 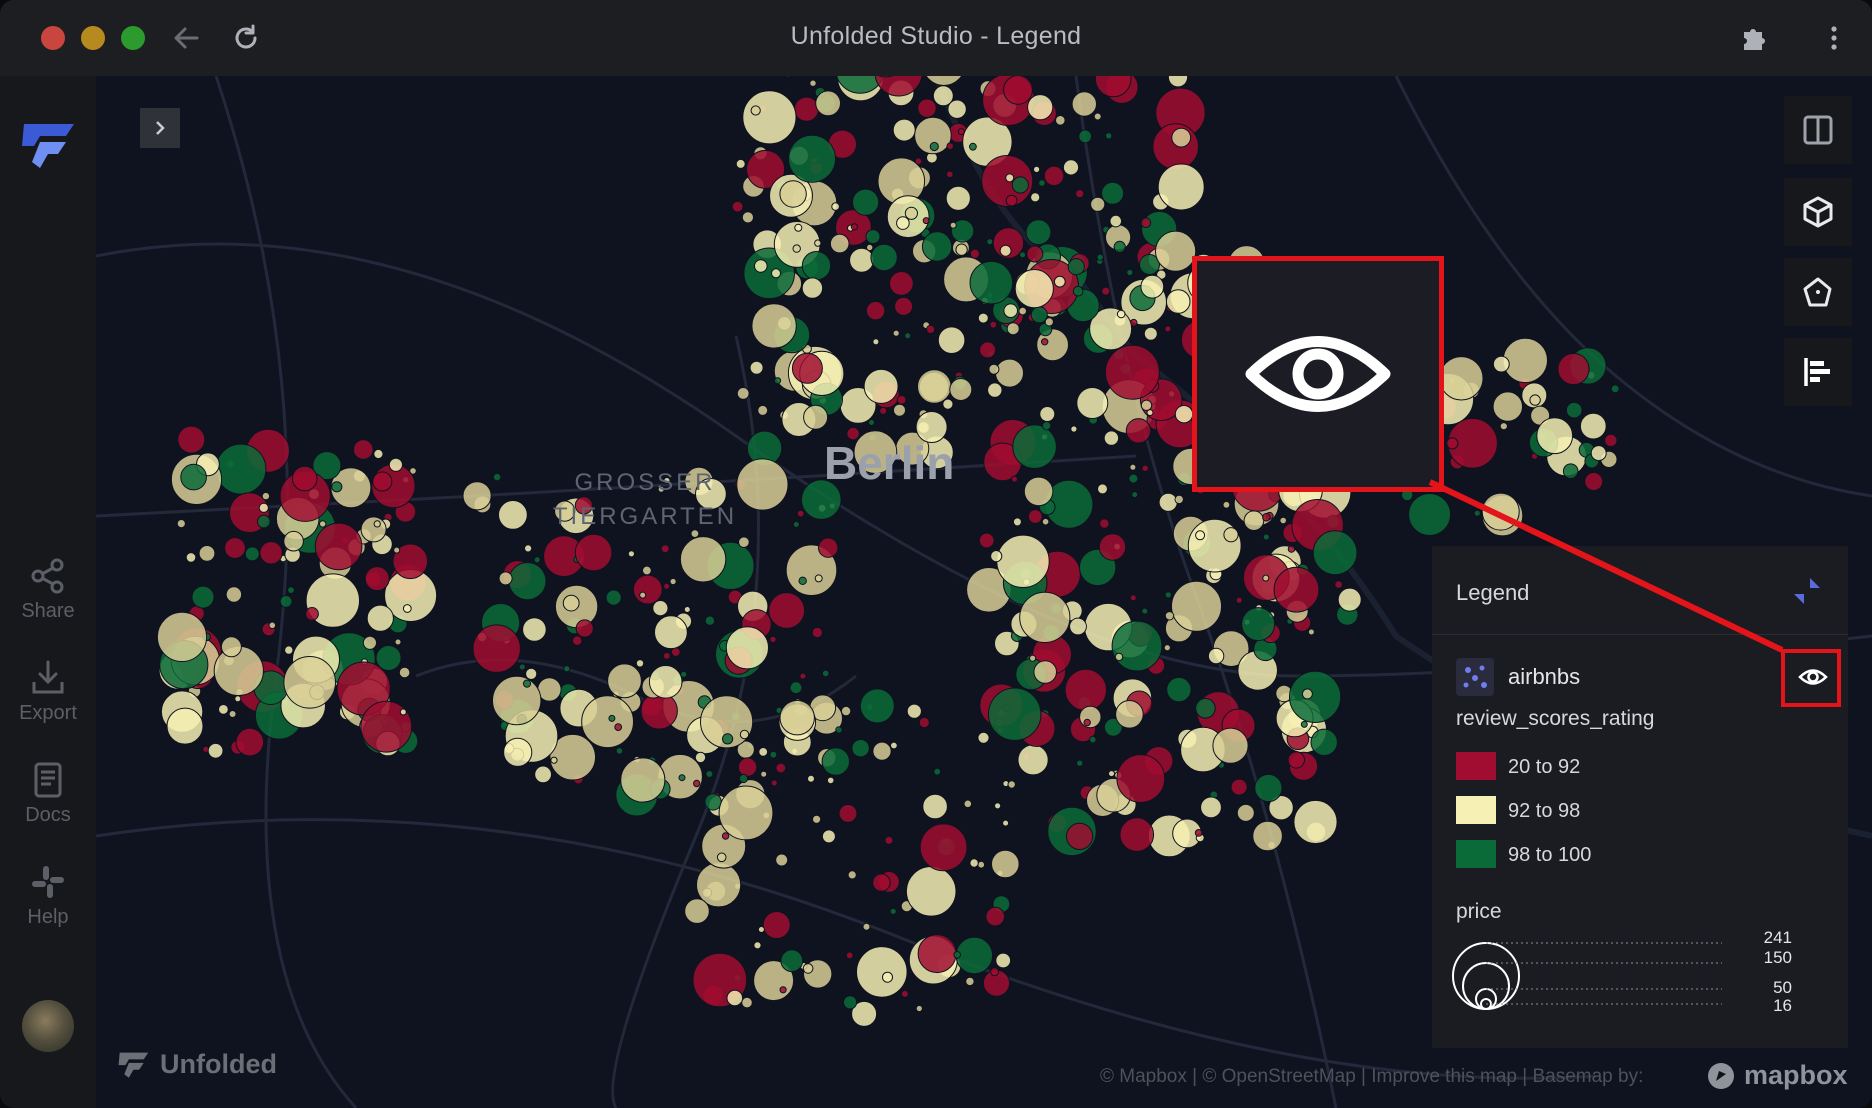 I want to click on expand-panel-button, so click(x=160, y=128).